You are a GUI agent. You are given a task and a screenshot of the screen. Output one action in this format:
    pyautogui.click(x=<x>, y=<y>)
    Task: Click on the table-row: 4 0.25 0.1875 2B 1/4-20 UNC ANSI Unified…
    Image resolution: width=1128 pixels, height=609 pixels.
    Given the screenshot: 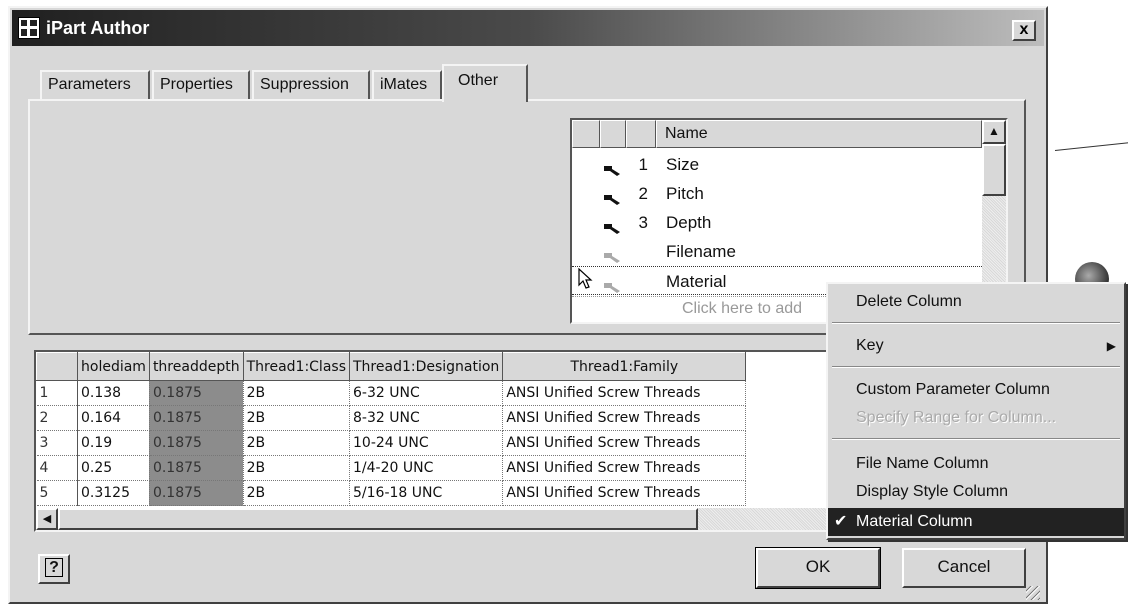 What is the action you would take?
    pyautogui.click(x=391, y=468)
    